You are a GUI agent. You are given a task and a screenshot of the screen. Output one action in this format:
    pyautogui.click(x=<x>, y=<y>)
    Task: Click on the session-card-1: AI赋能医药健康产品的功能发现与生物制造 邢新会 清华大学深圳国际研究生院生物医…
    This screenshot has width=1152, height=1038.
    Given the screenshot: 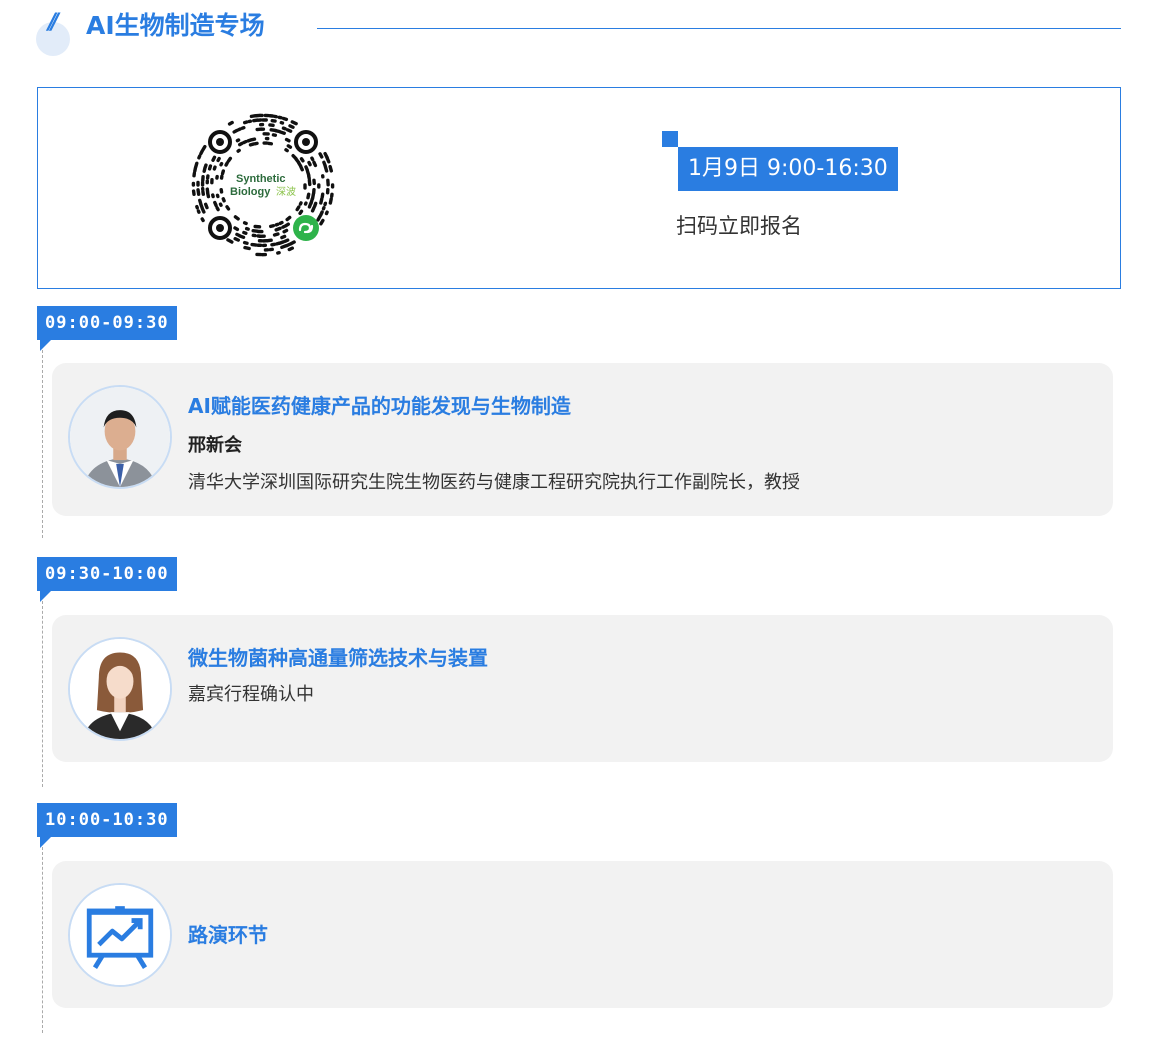 What is the action you would take?
    pyautogui.click(x=582, y=439)
    